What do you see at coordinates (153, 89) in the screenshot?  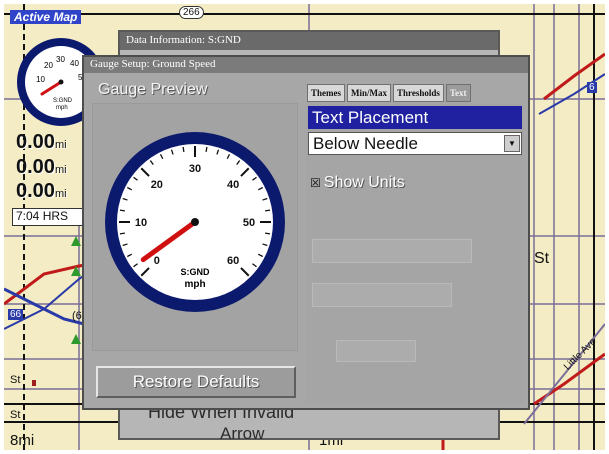 I see `gauge-preview-label: Gauge Preview` at bounding box center [153, 89].